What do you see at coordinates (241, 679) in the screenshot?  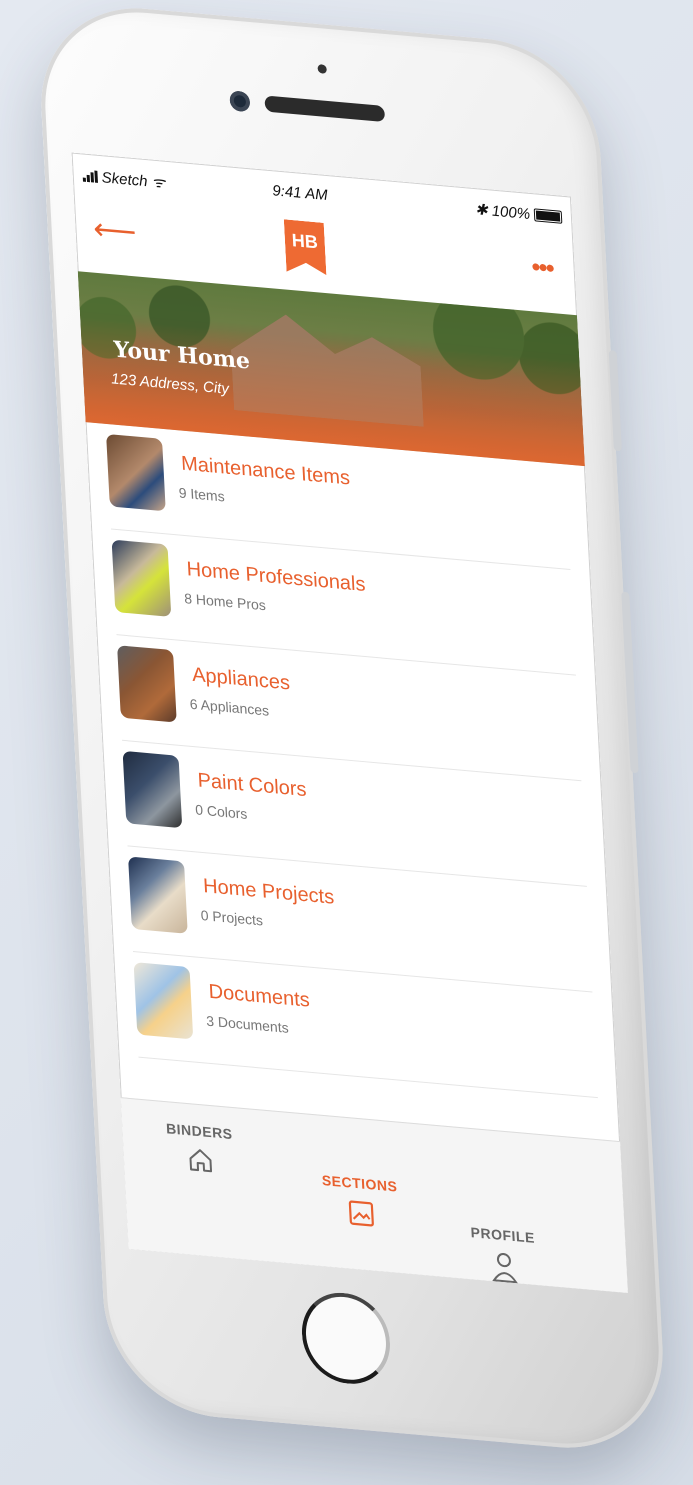 I see `section-title: Appliances` at bounding box center [241, 679].